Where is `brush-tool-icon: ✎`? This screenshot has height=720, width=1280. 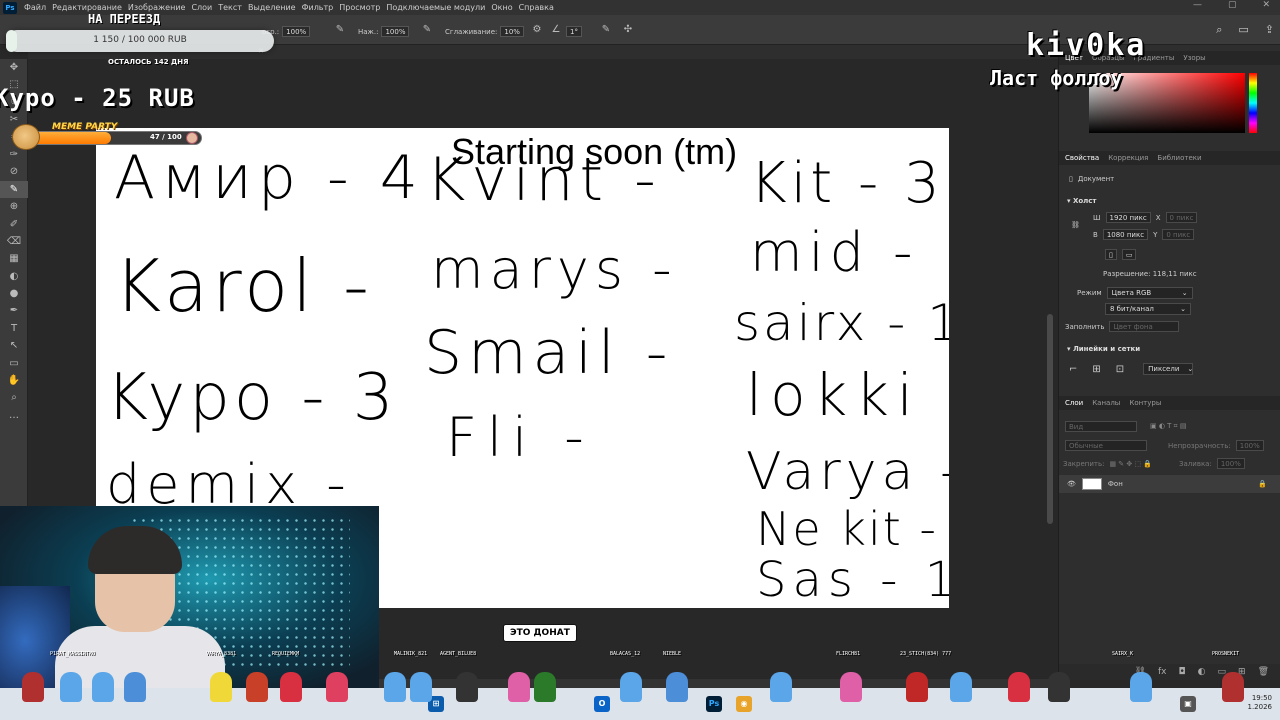 brush-tool-icon: ✎ is located at coordinates (14, 189).